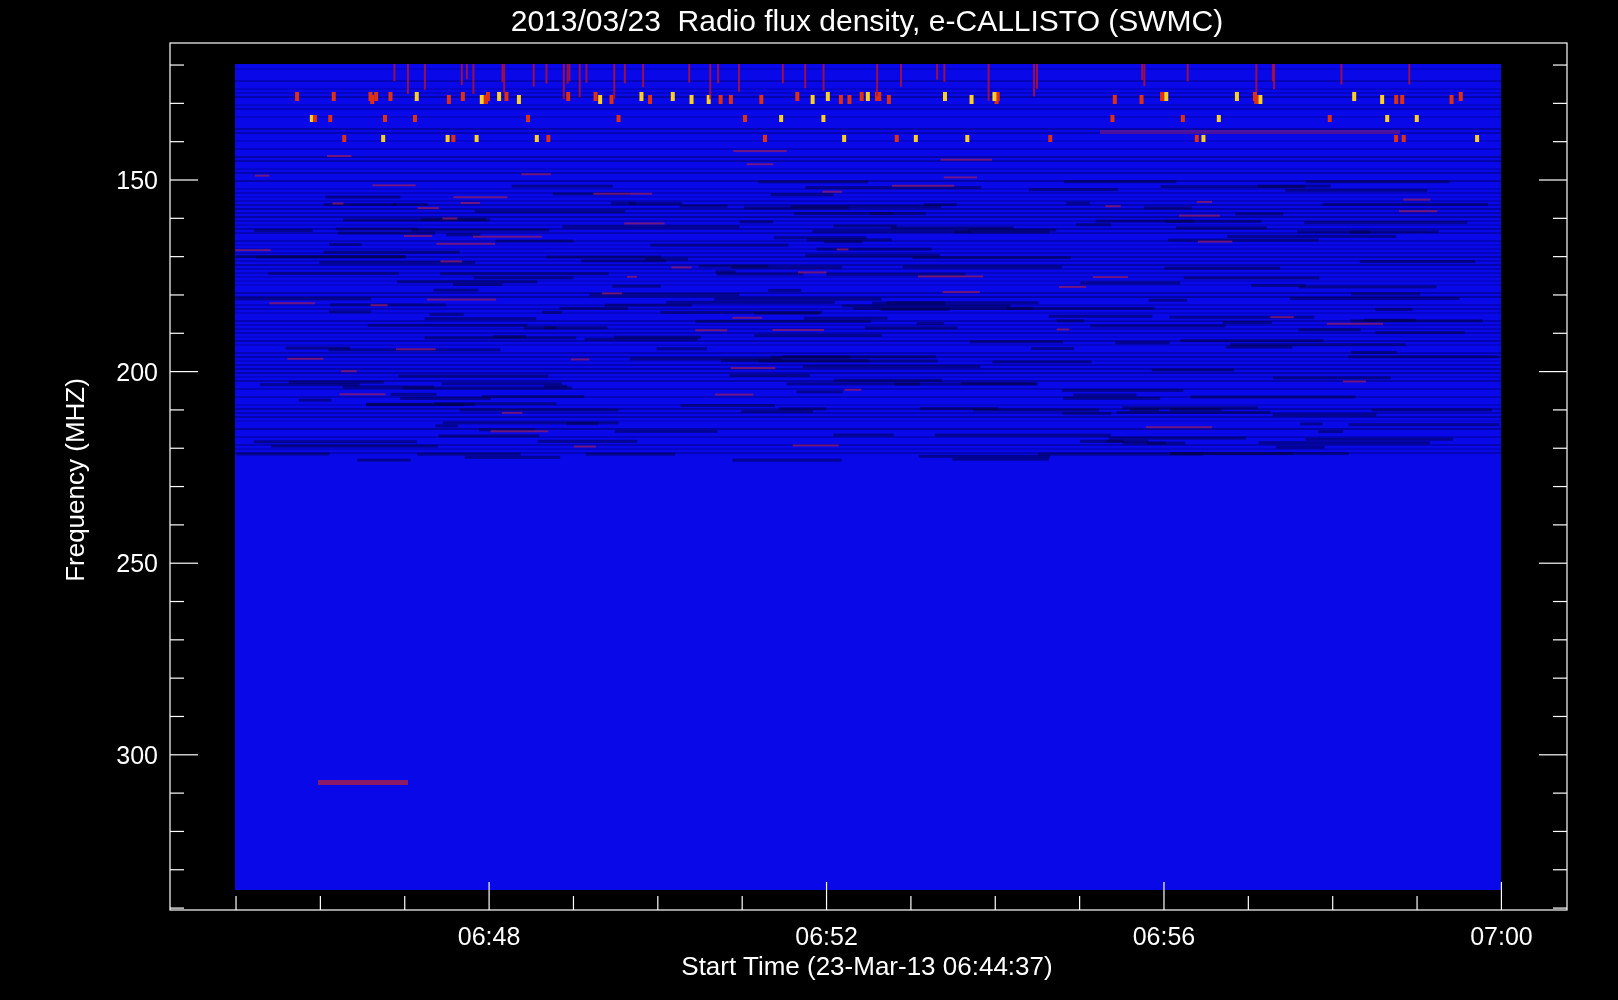 The height and width of the screenshot is (1000, 1618). What do you see at coordinates (137, 563) in the screenshot?
I see `tick-label: 250` at bounding box center [137, 563].